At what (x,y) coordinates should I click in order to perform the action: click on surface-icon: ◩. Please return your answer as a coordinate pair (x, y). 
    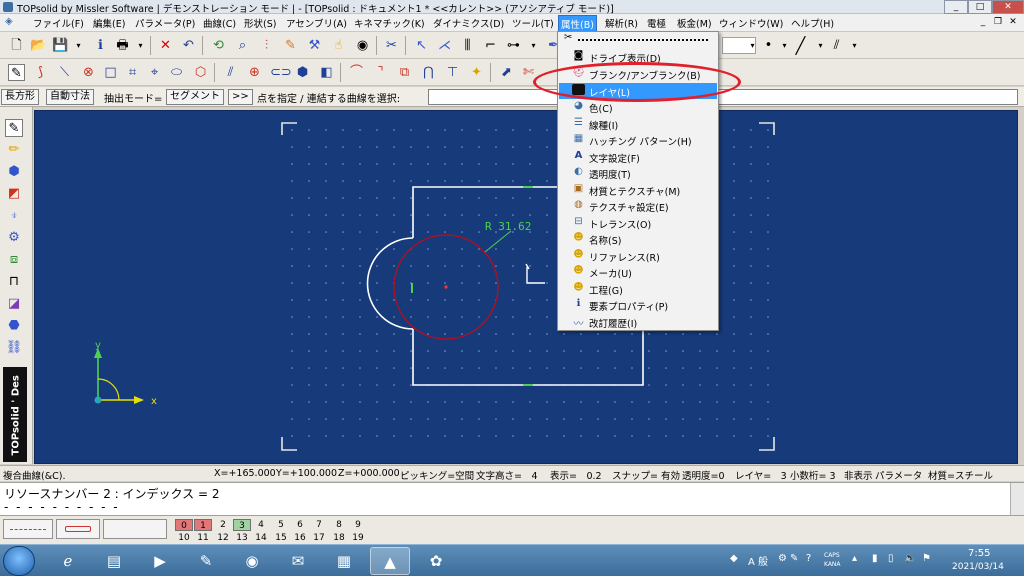
    Looking at the image, I should click on (14, 194).